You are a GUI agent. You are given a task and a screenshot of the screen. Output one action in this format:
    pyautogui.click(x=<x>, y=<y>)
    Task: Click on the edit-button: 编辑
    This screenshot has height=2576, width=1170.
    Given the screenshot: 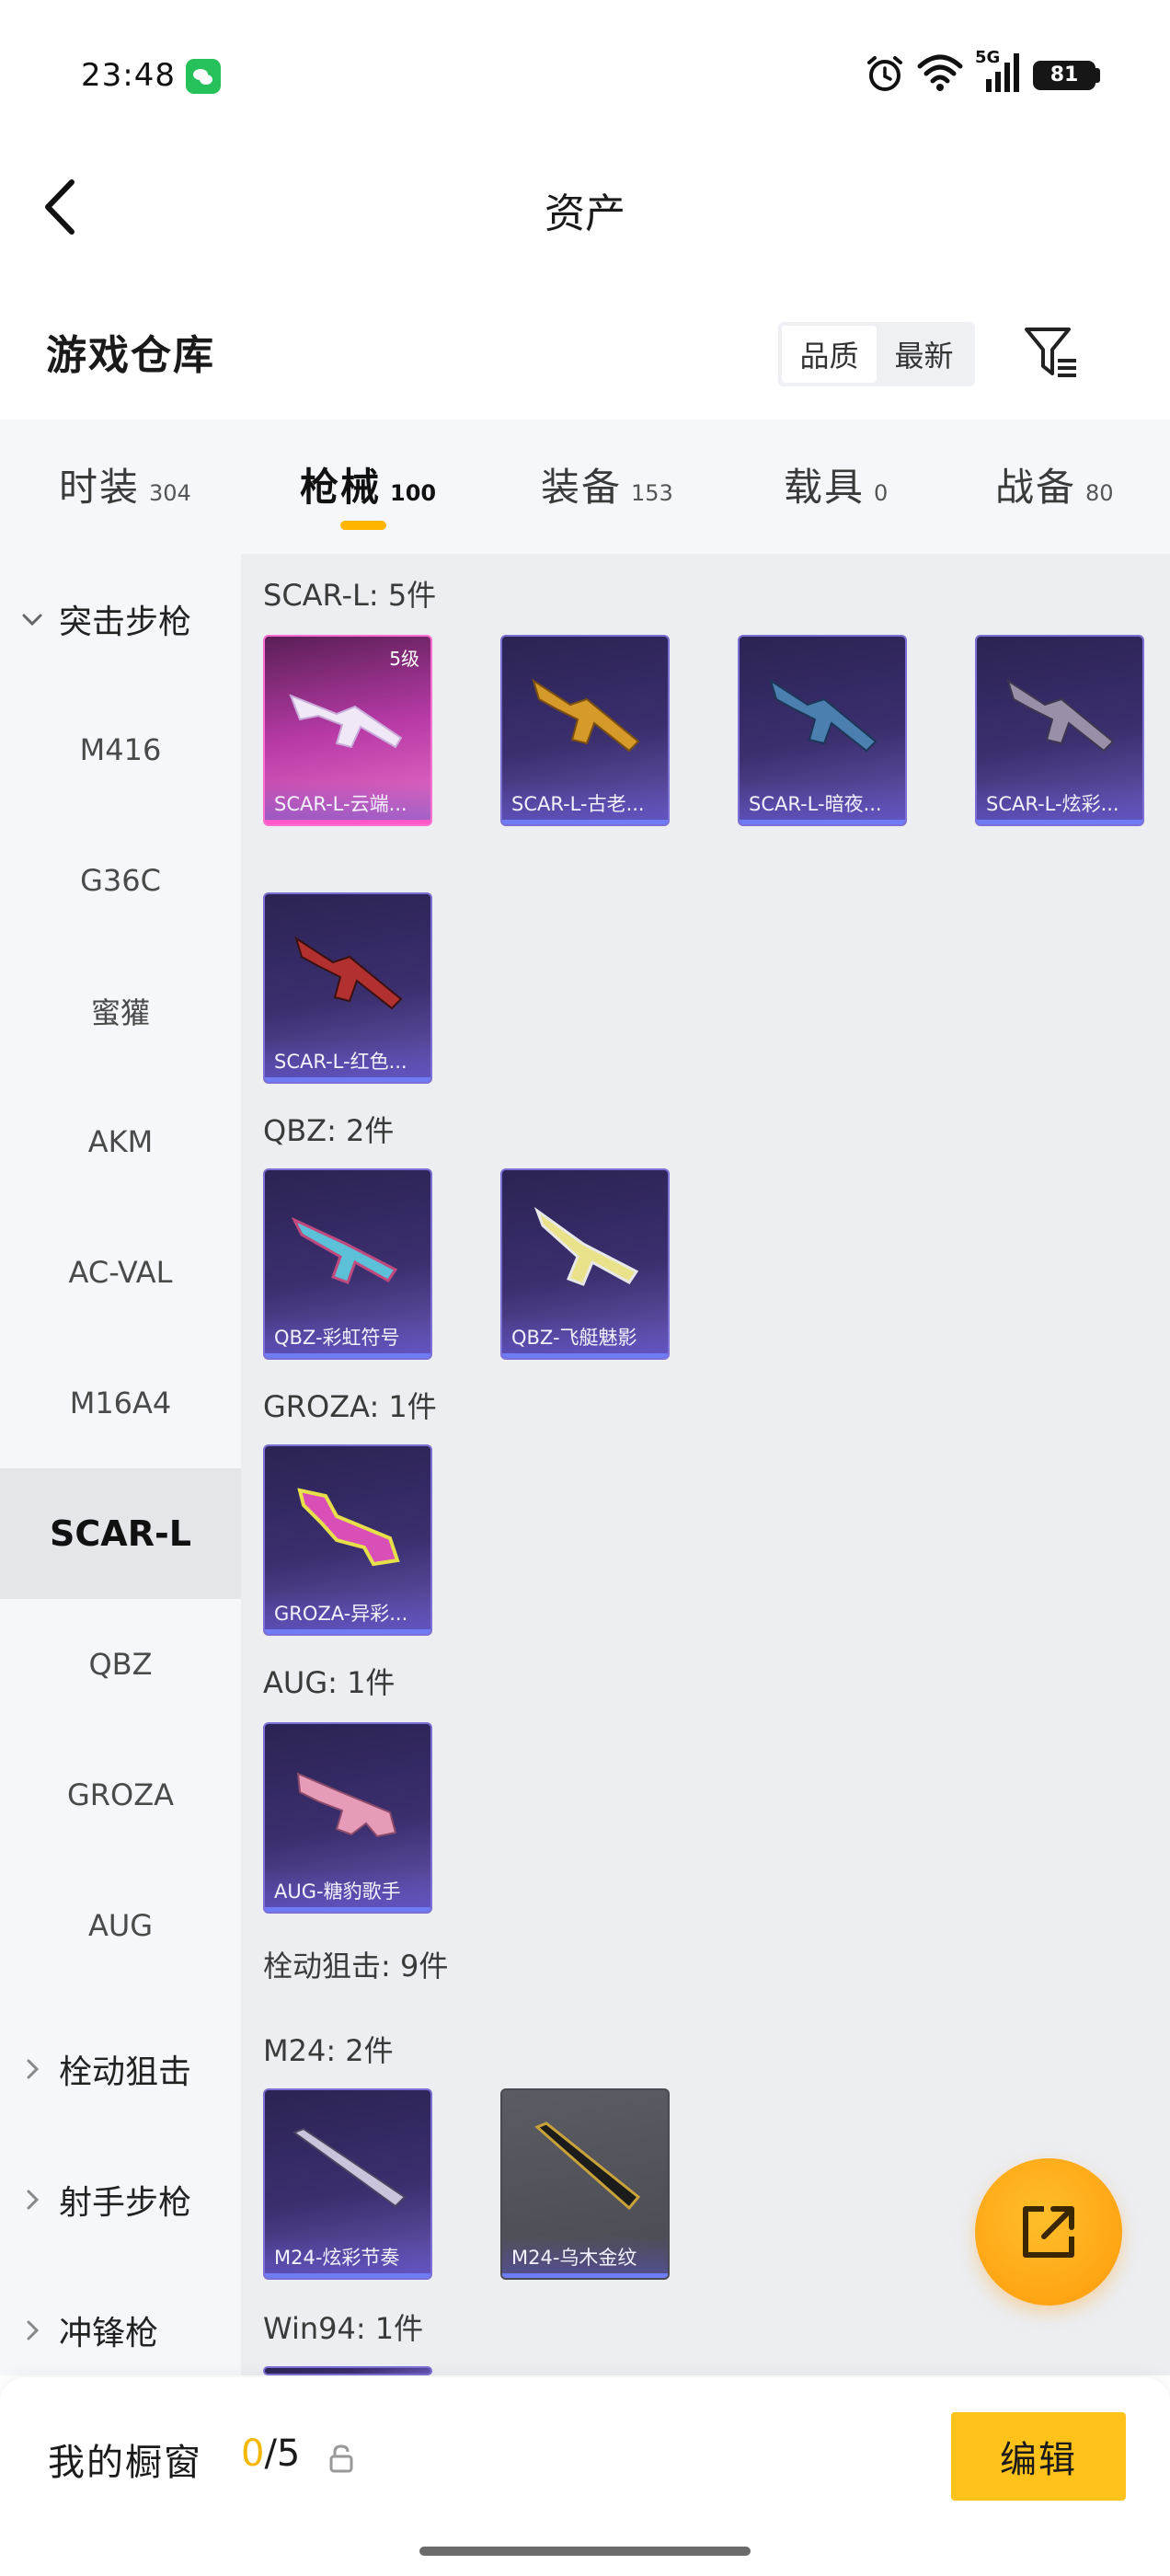 What is the action you would take?
    pyautogui.click(x=1038, y=2456)
    